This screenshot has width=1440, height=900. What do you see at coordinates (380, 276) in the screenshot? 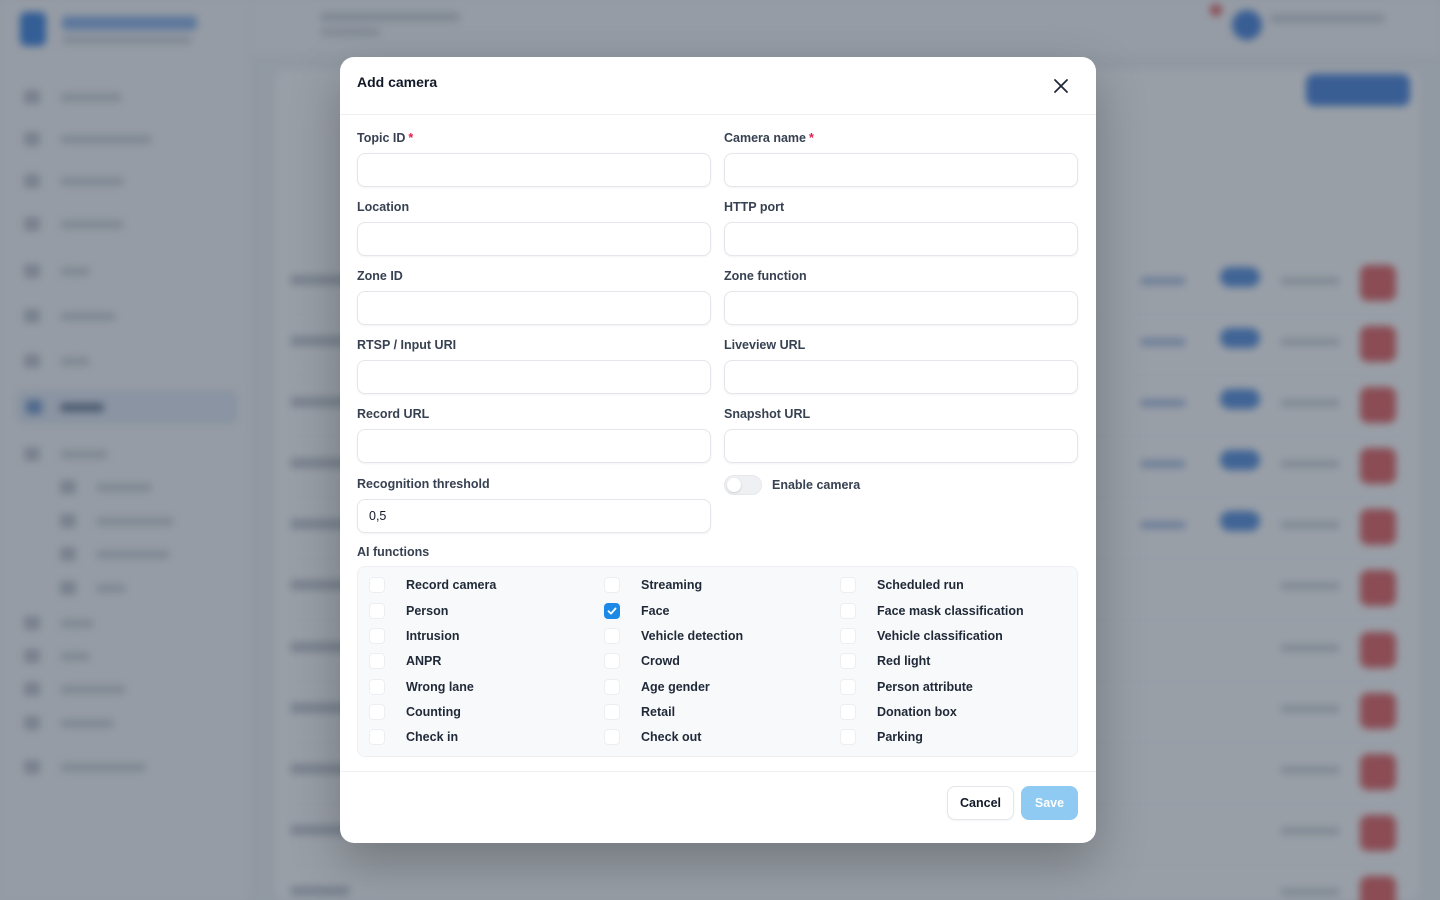
I see `zone-id-label: Zone ID` at bounding box center [380, 276].